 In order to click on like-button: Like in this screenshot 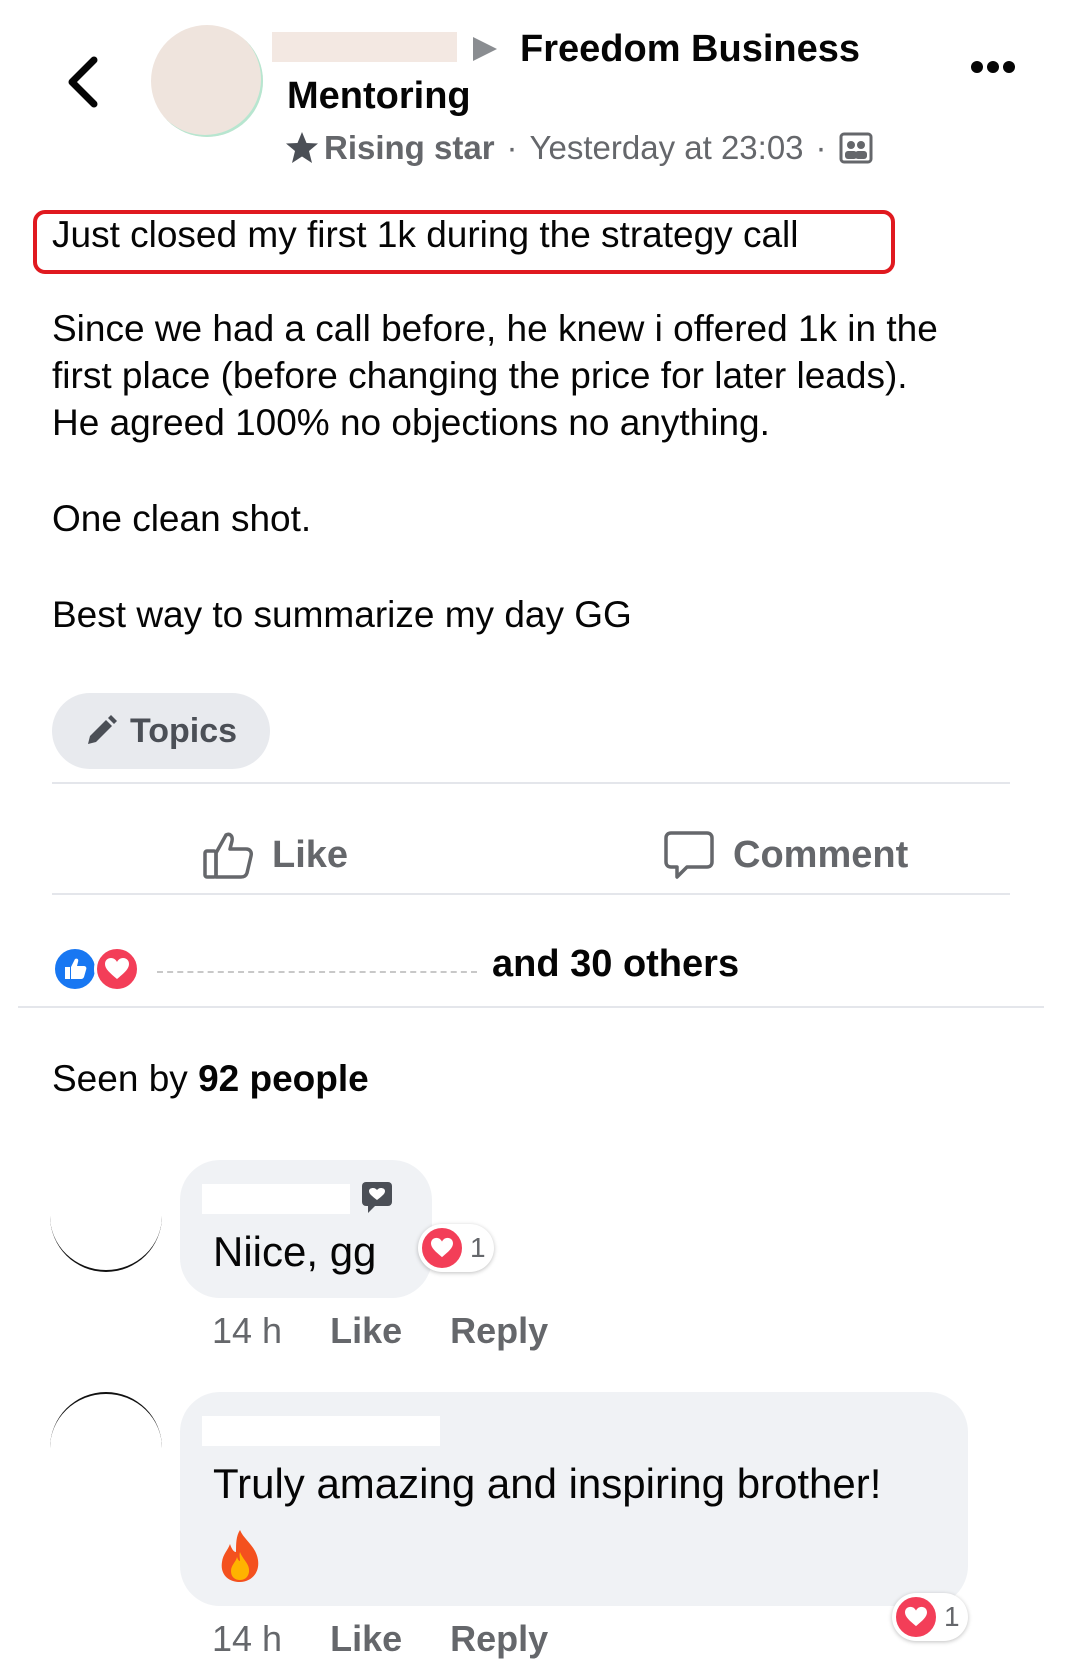, I will do `click(275, 855)`.